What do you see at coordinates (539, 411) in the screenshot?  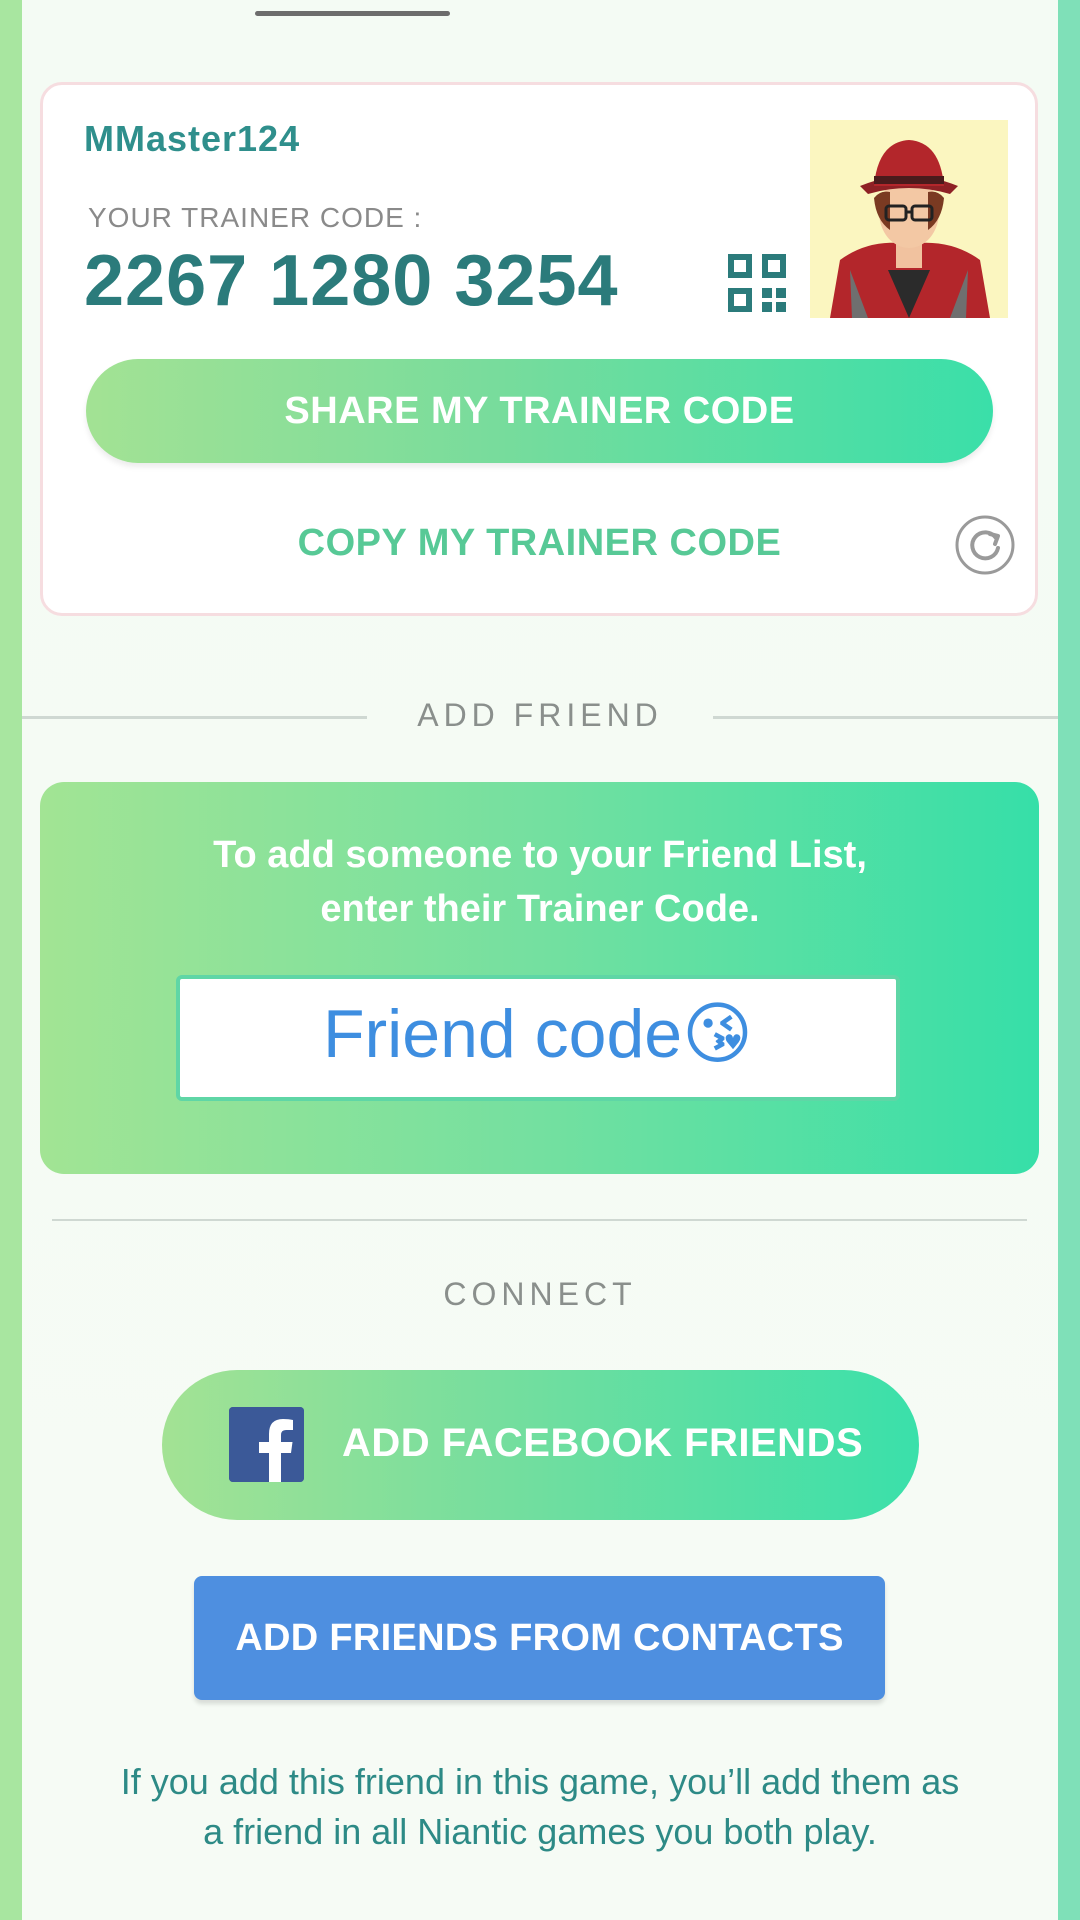 I see `share-trainer-code-button: SHARE MY TRAINER CODE` at bounding box center [539, 411].